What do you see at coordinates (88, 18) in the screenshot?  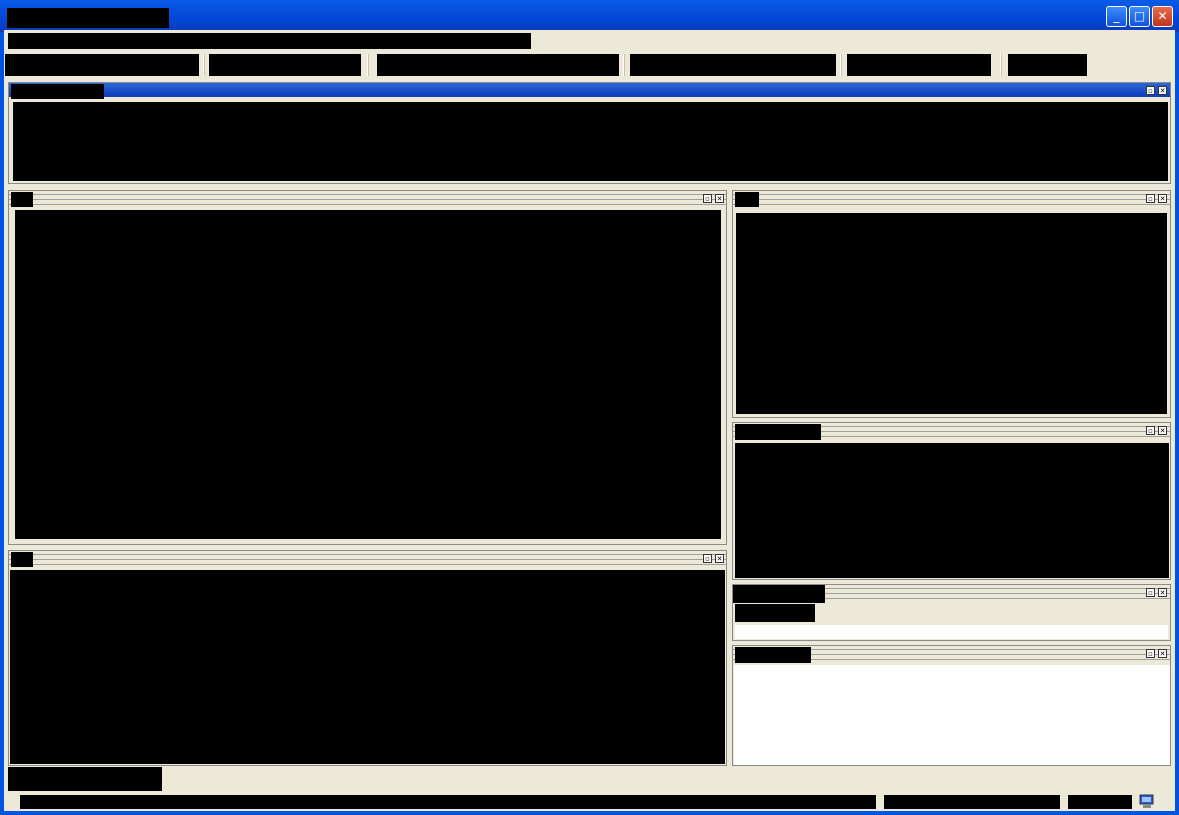 I see `window-title` at bounding box center [88, 18].